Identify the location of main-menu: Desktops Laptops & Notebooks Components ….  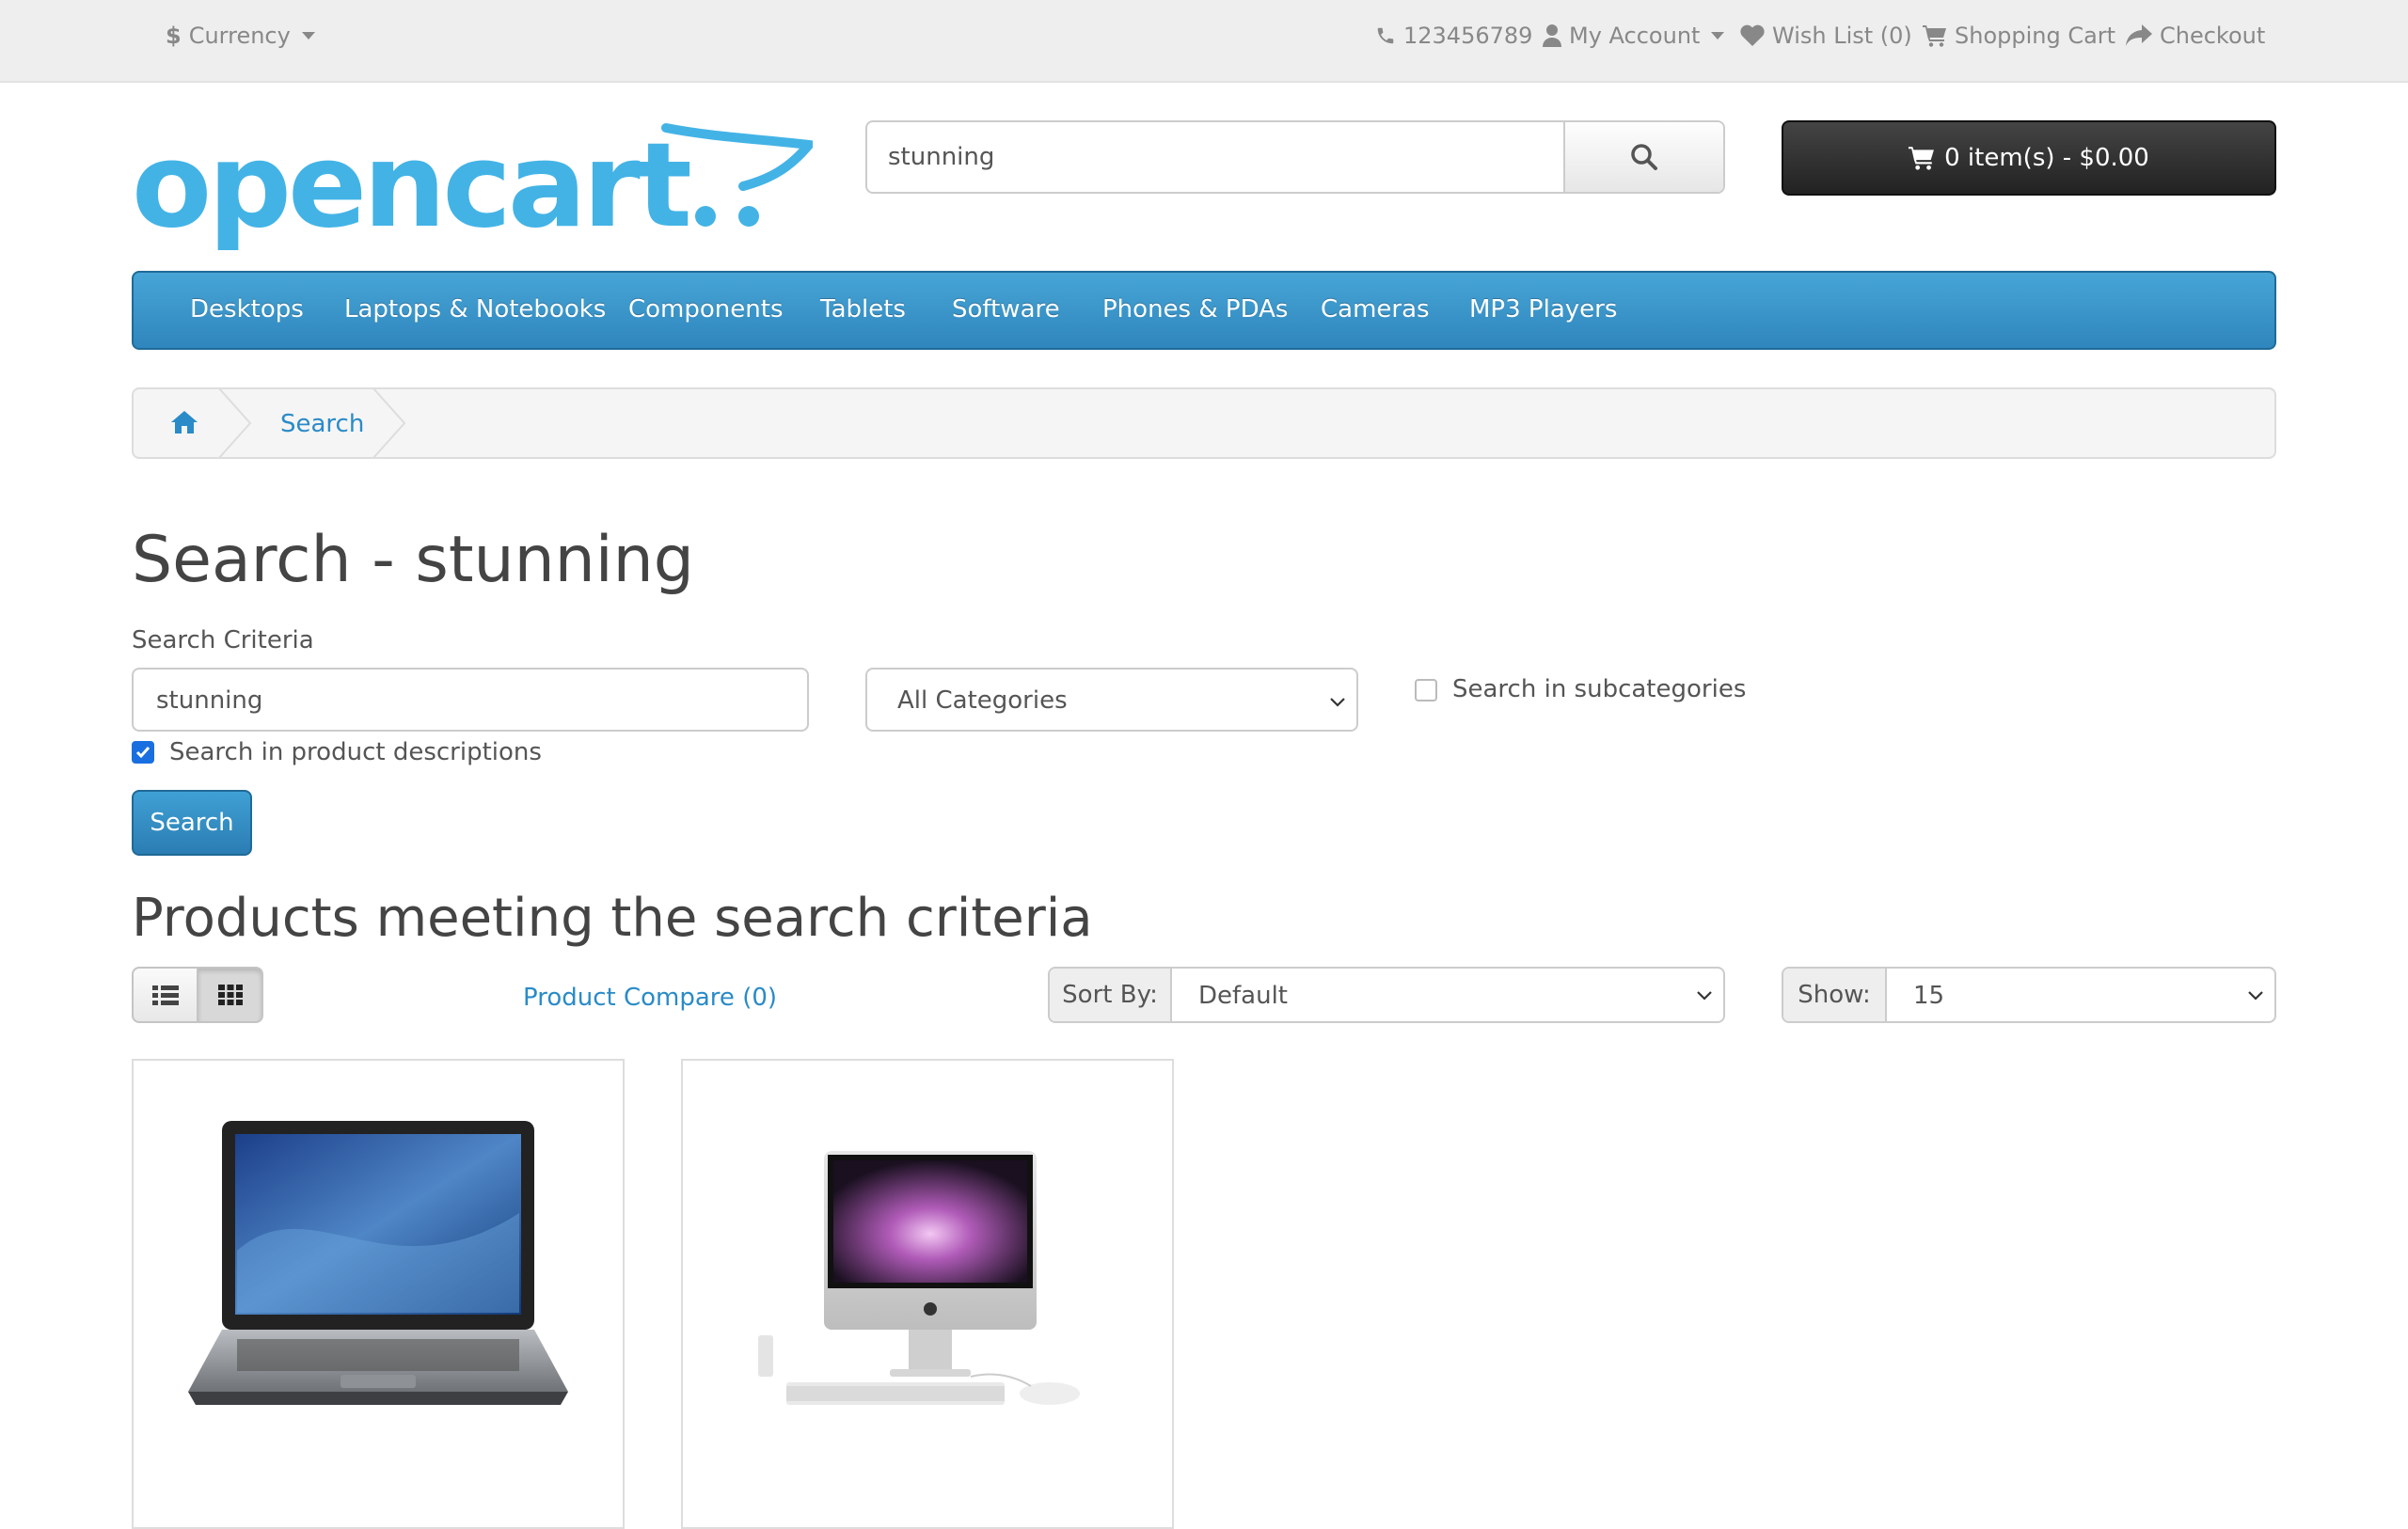
(1204, 310).